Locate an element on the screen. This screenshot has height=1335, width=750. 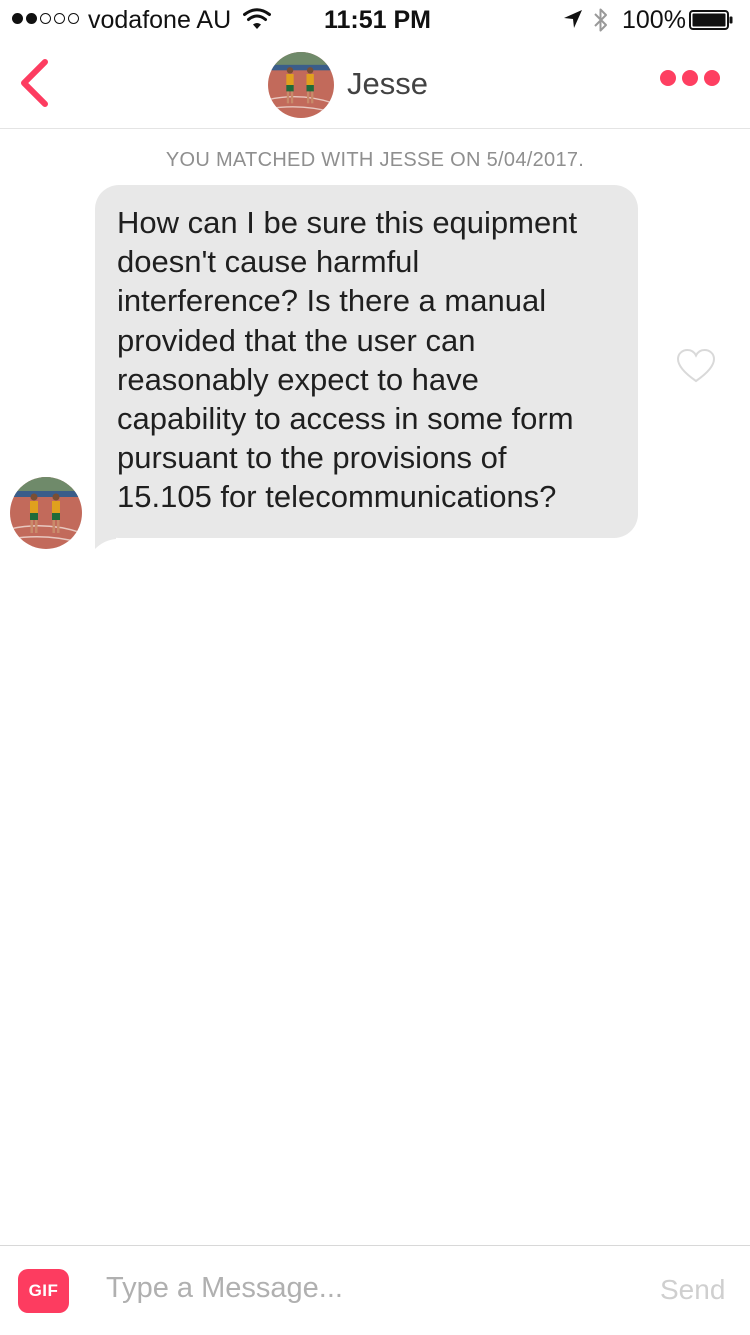
bluetooth-icon is located at coordinates (600, 20).